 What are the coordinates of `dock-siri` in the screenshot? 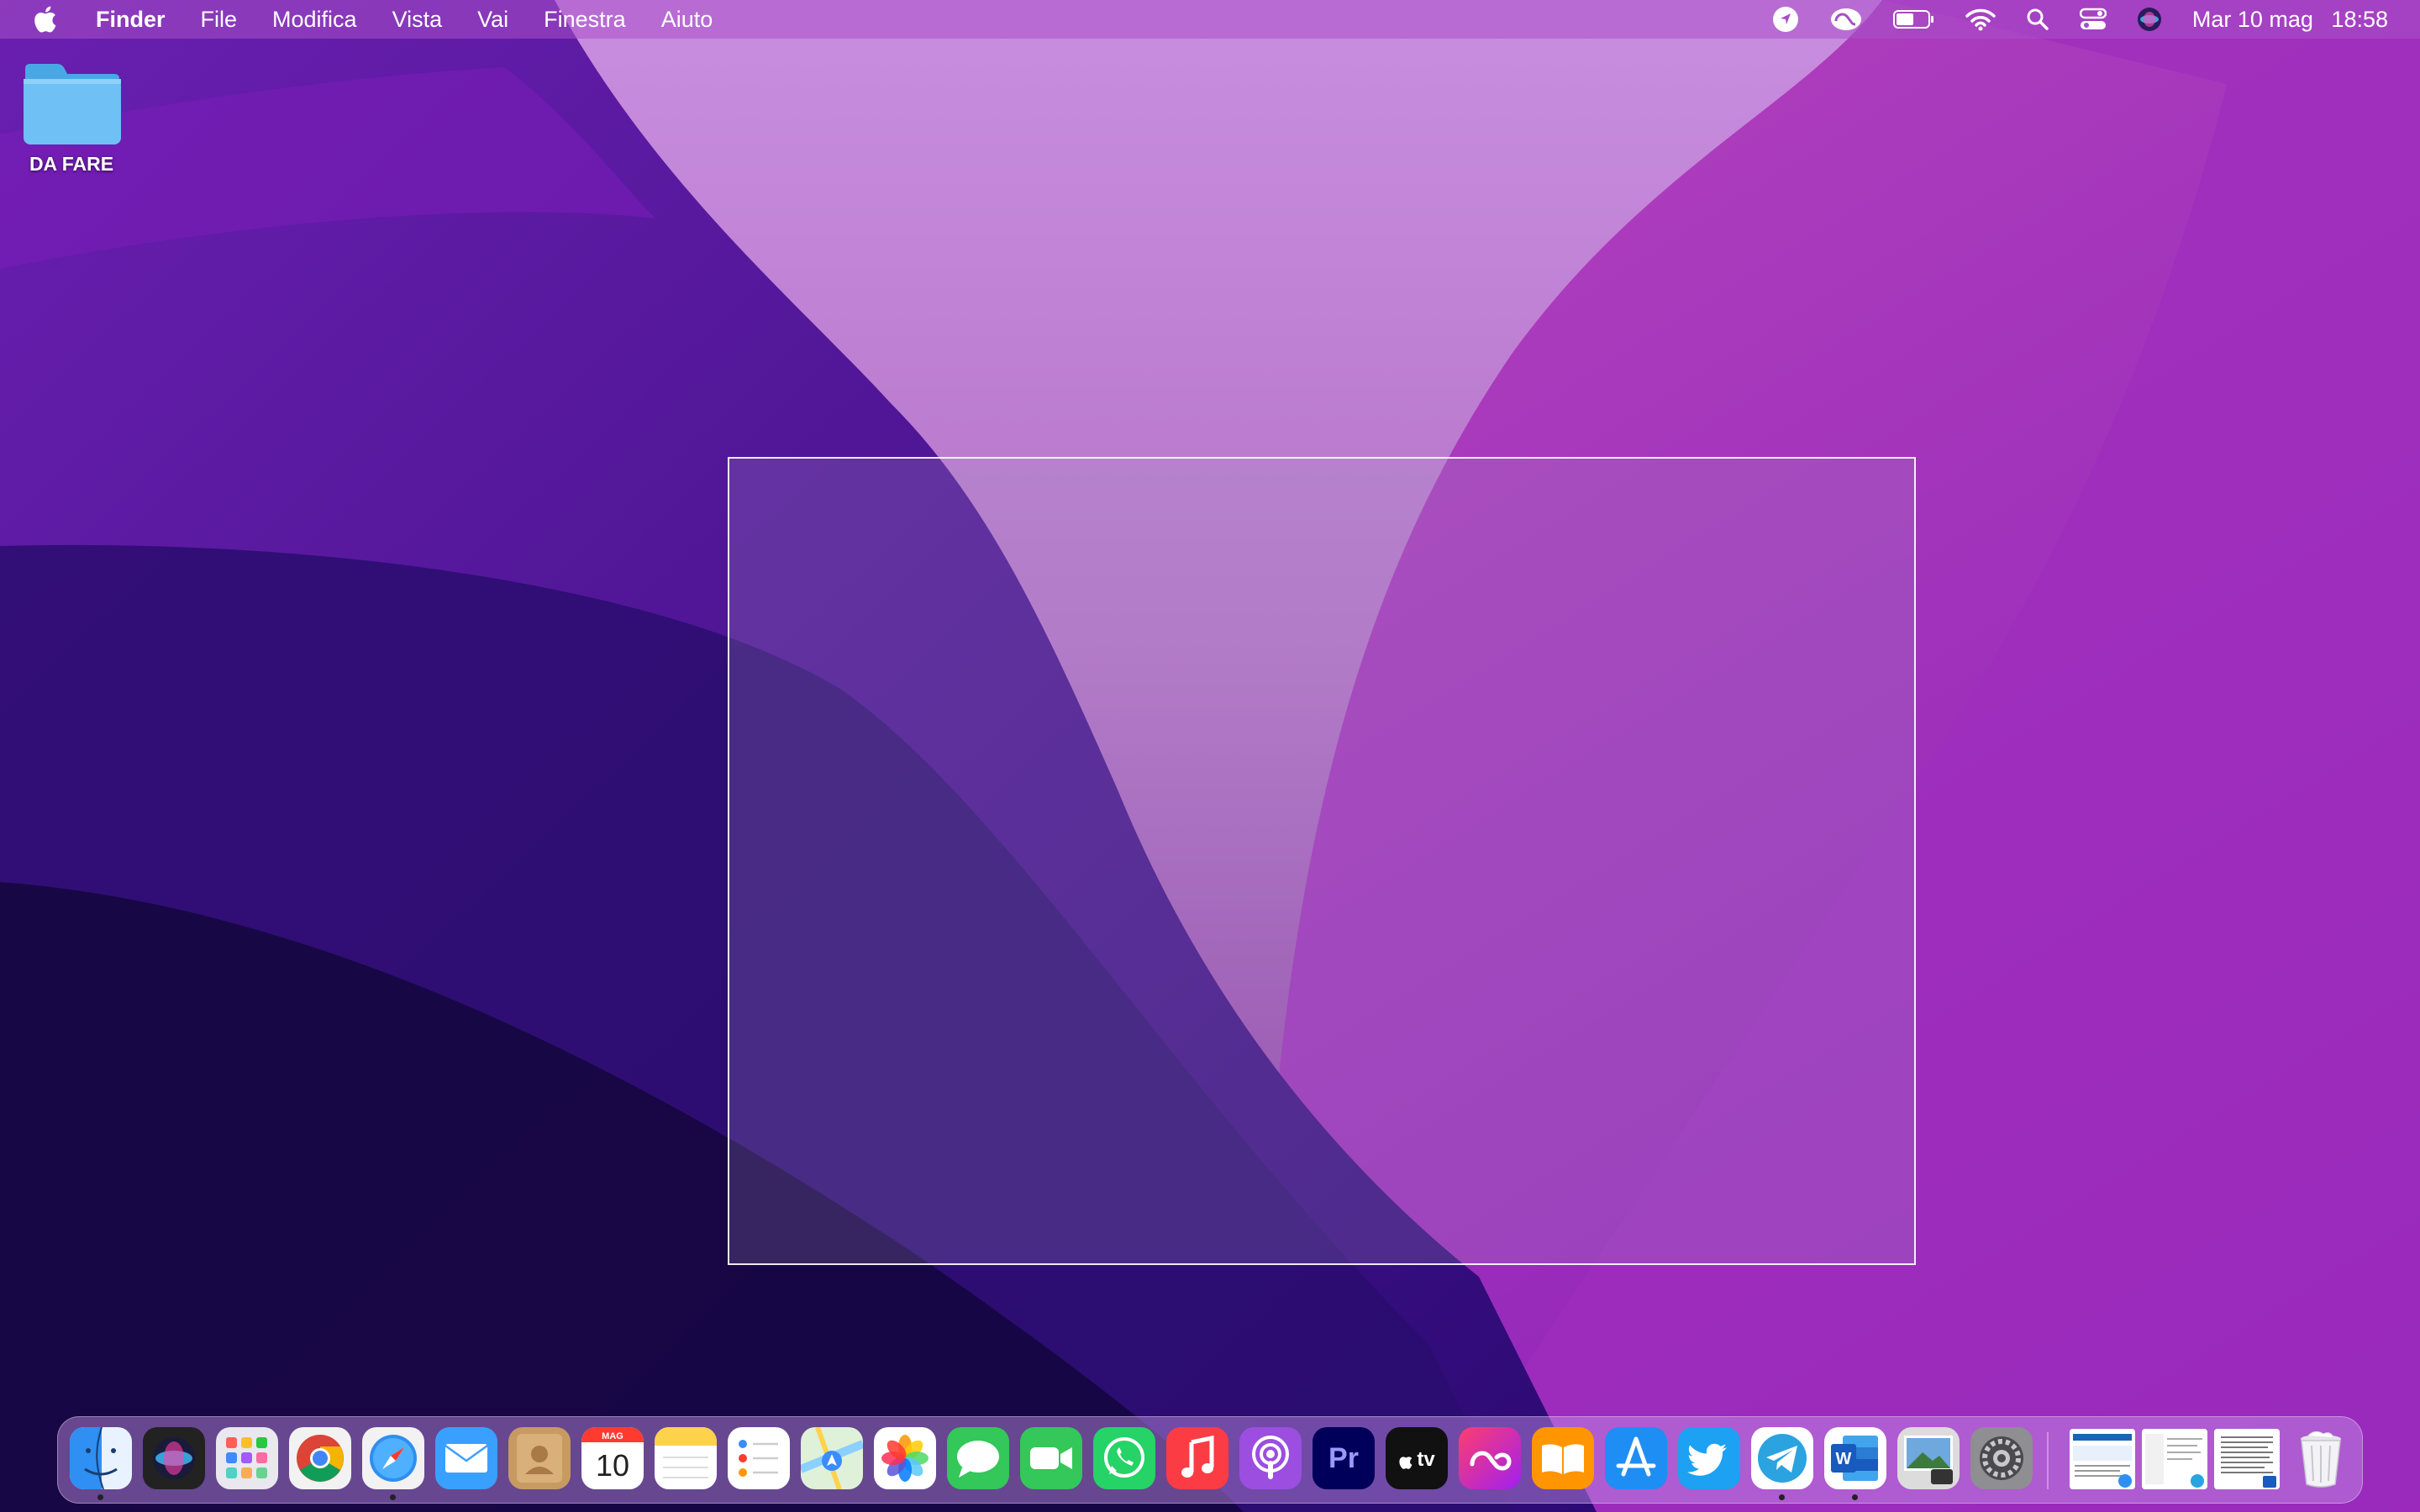 It's located at (174, 1458).